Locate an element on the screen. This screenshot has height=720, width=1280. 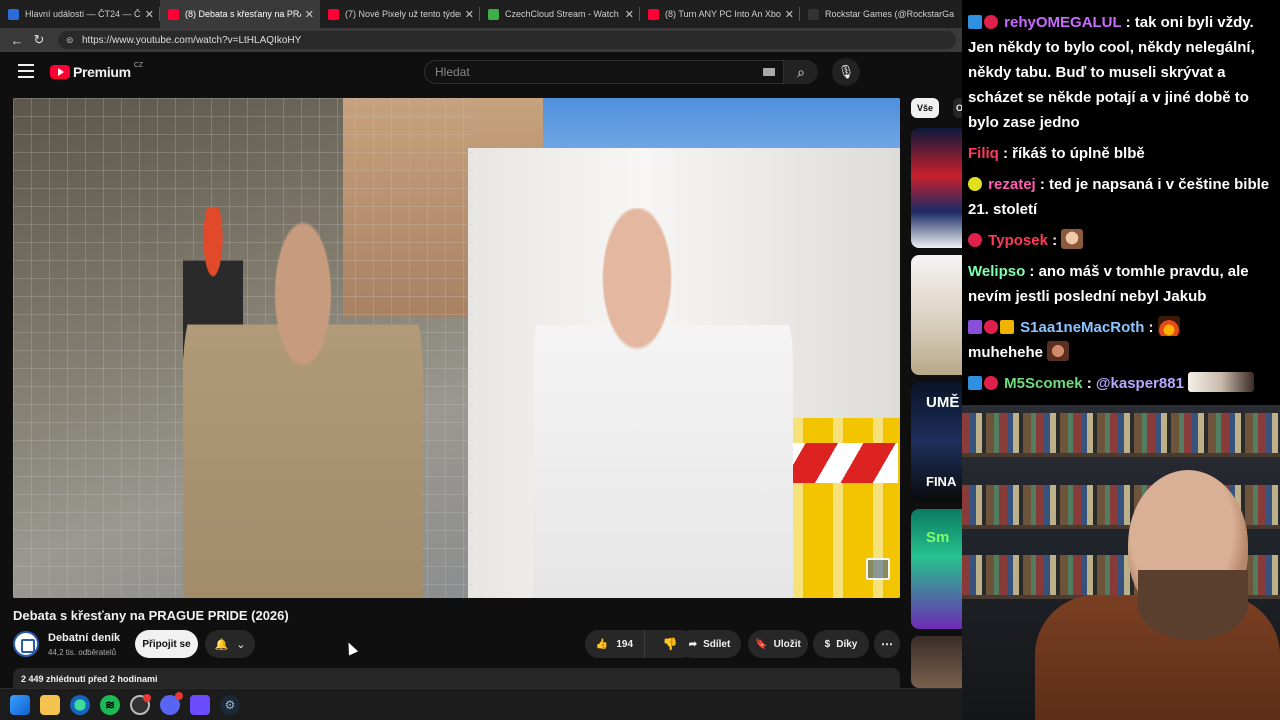
related-filter-chips: Vše O is located at coordinates (936, 109).